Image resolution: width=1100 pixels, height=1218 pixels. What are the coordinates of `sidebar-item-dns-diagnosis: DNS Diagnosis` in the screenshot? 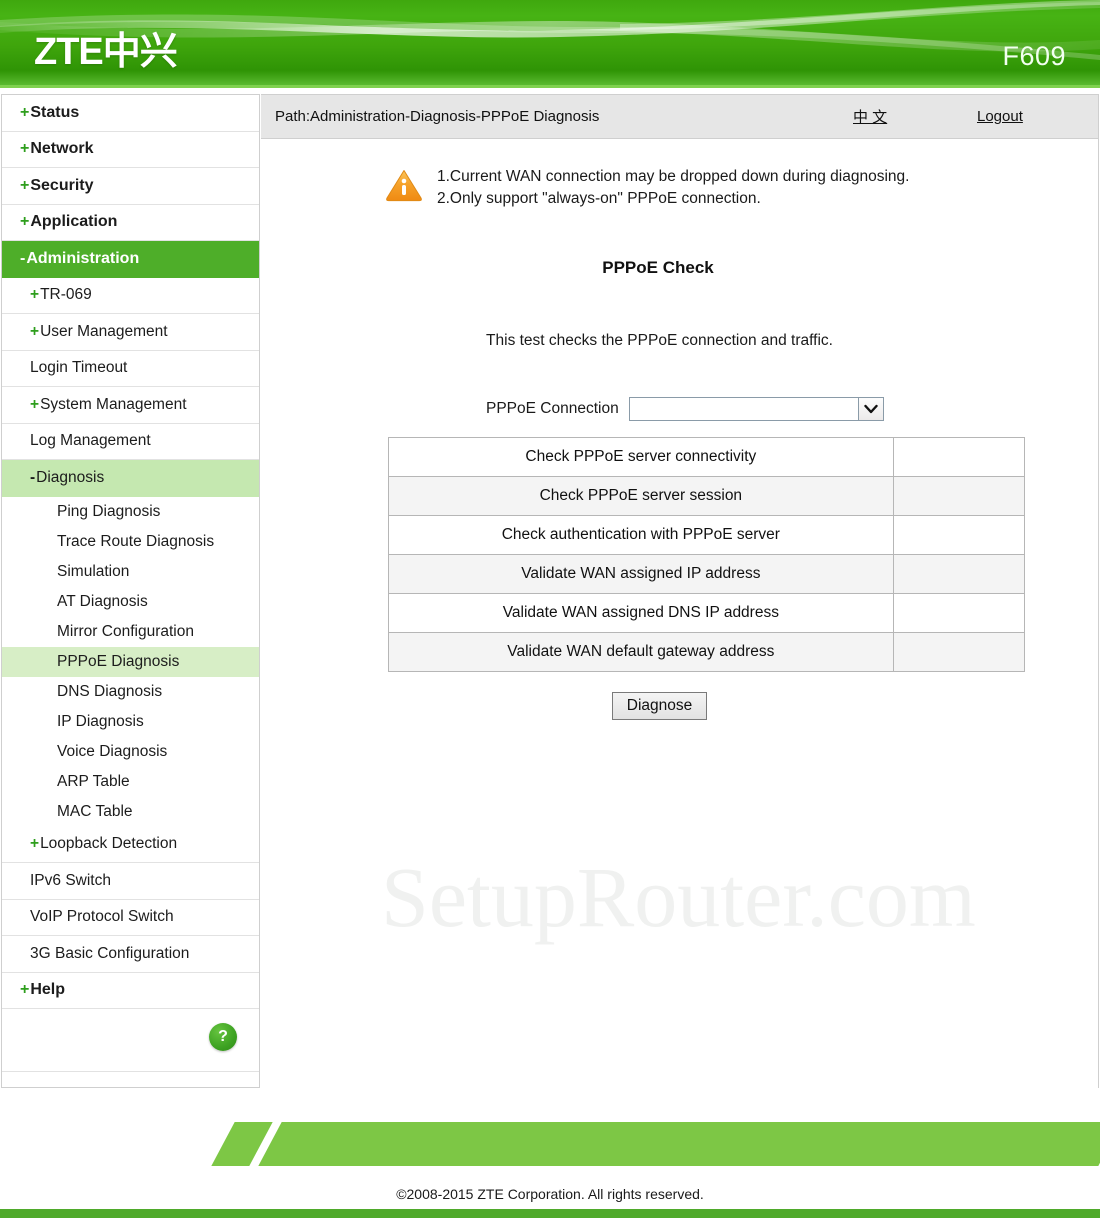 It's located at (130, 691).